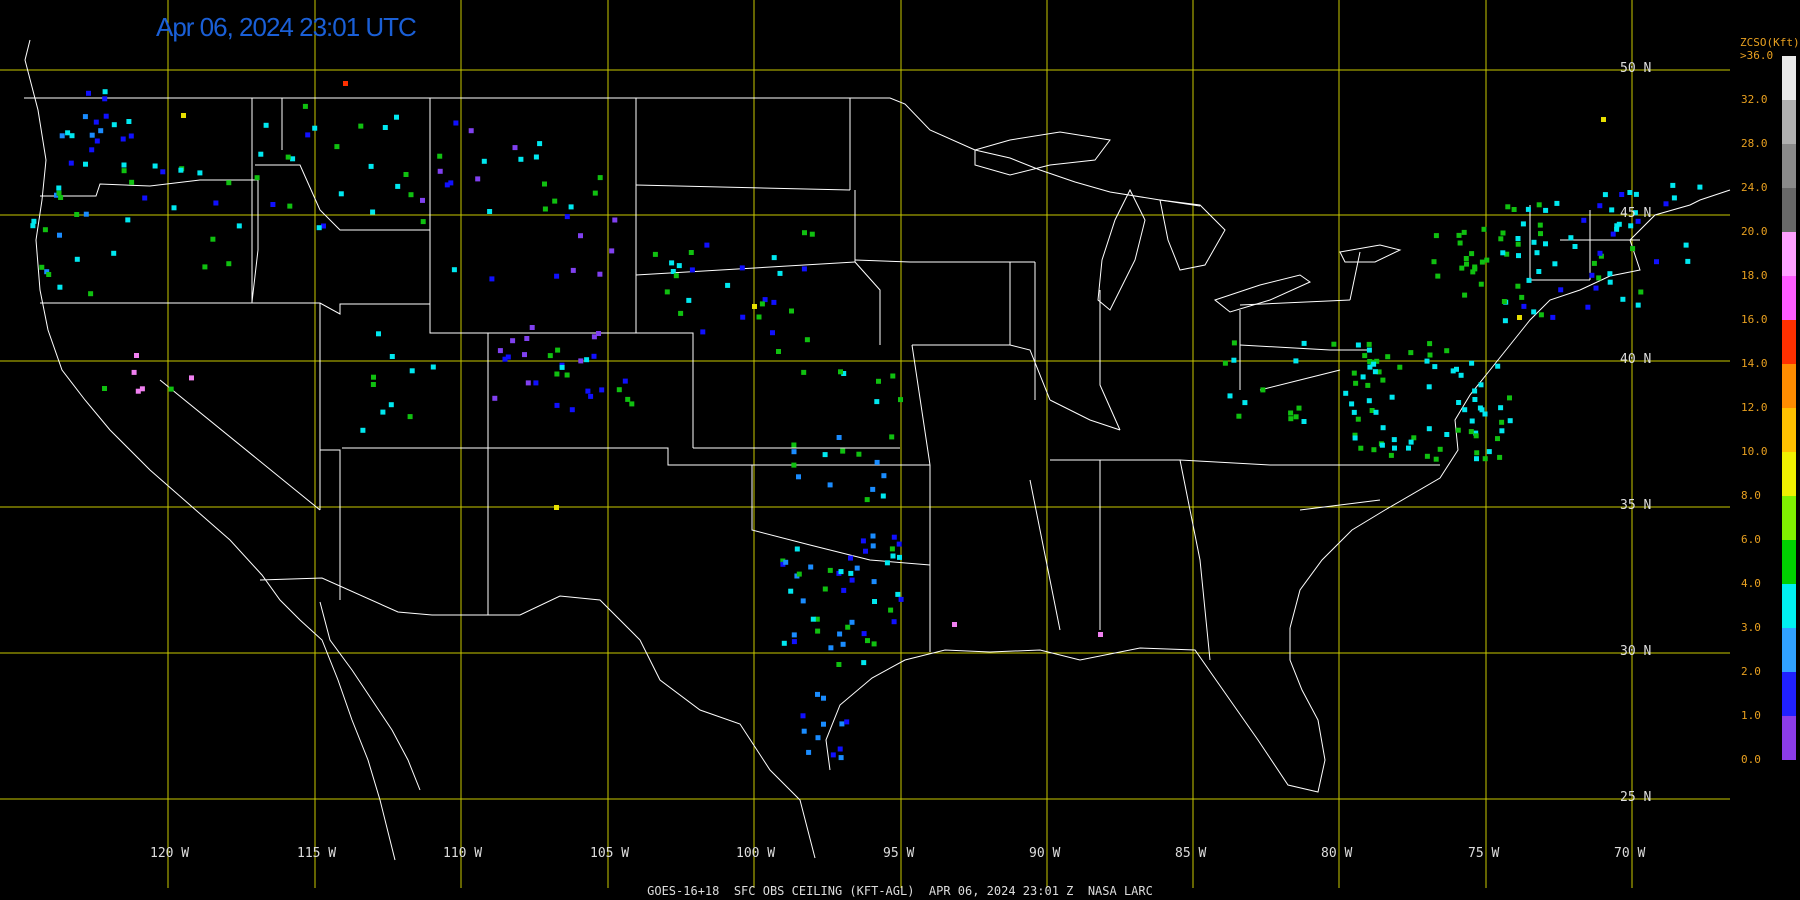  I want to click on latitude-label: 50 N, so click(1636, 68).